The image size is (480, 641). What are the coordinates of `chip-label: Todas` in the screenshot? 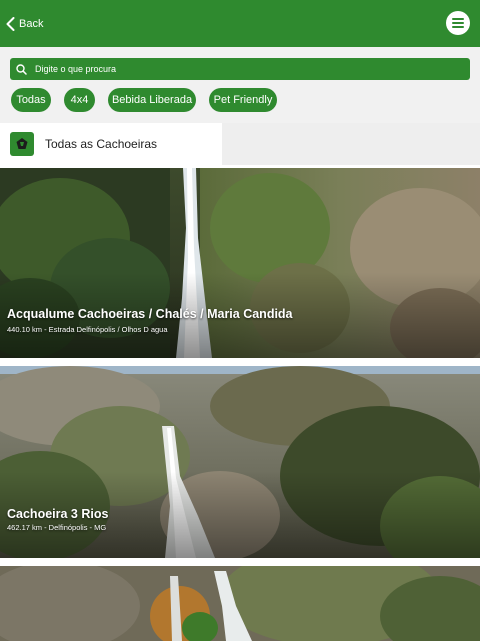 It's located at (31, 100).